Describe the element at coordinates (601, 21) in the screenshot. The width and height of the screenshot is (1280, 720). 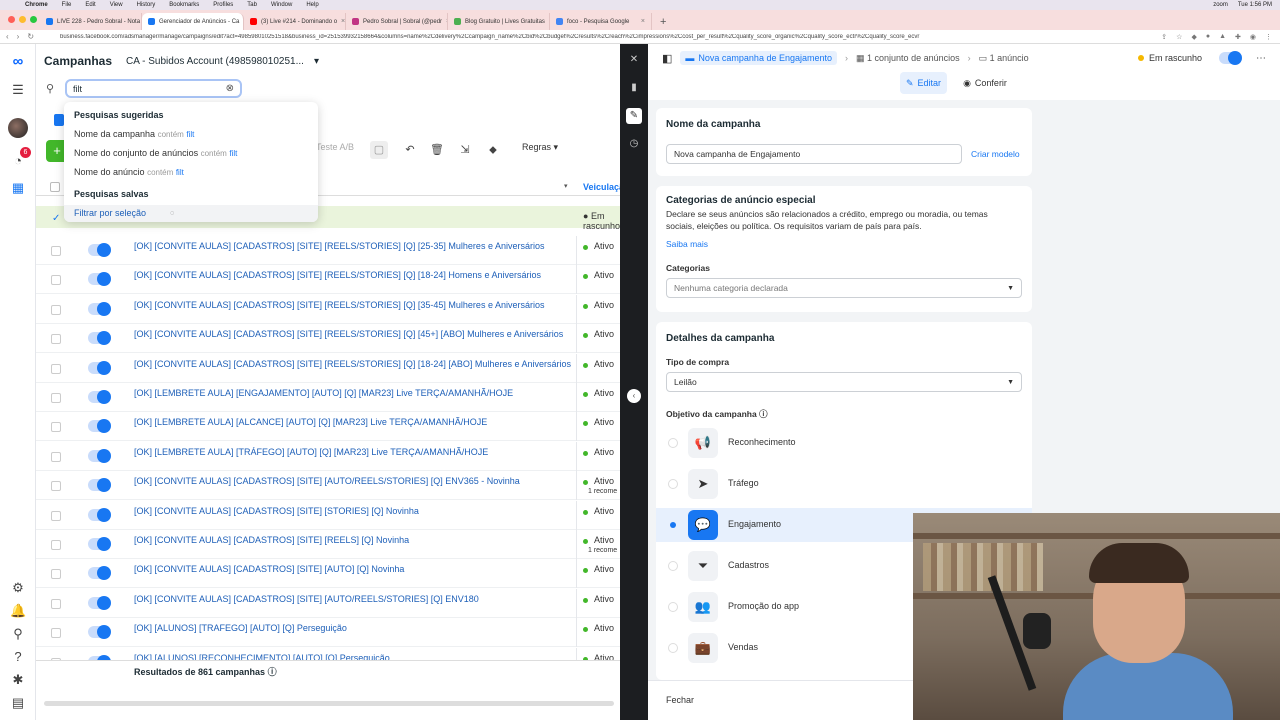
I see `browser-tab: foco - Pesquisa Google ×` at that location.